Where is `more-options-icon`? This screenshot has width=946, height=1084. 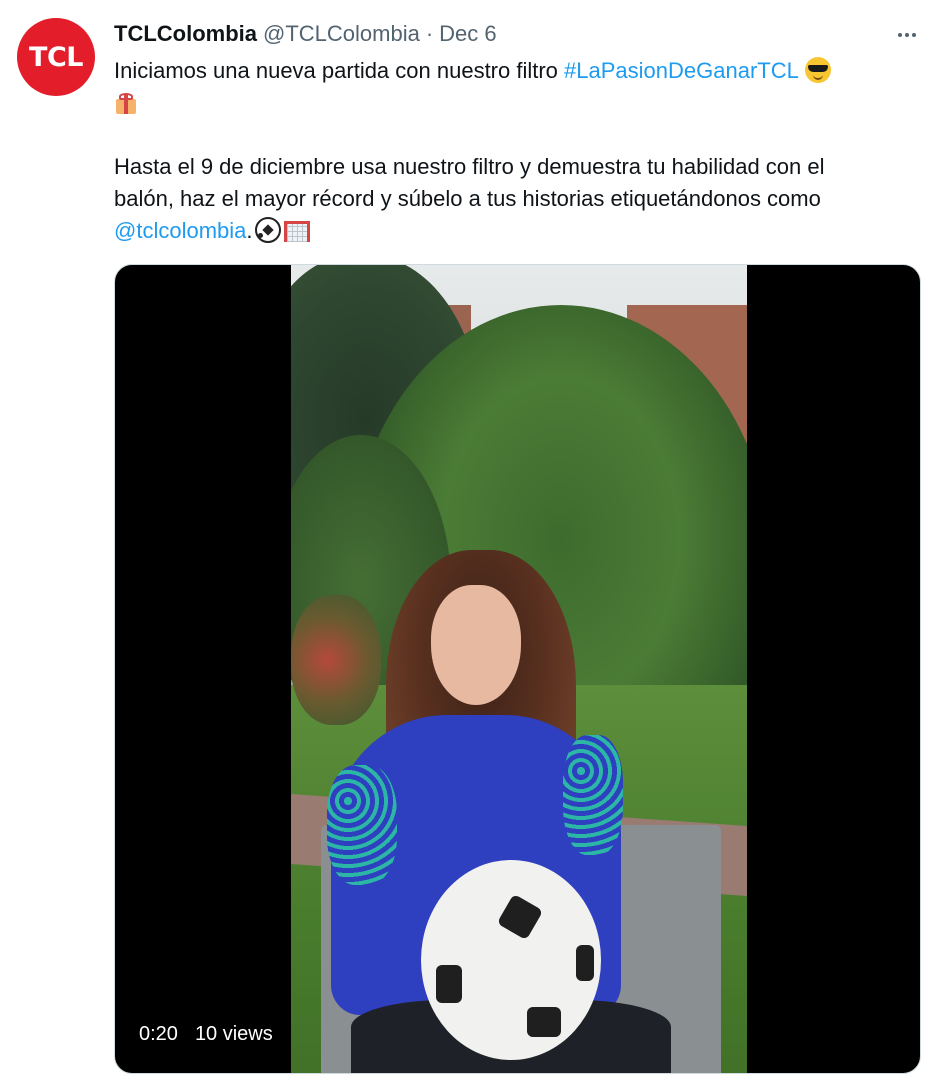 more-options-icon is located at coordinates (907, 35).